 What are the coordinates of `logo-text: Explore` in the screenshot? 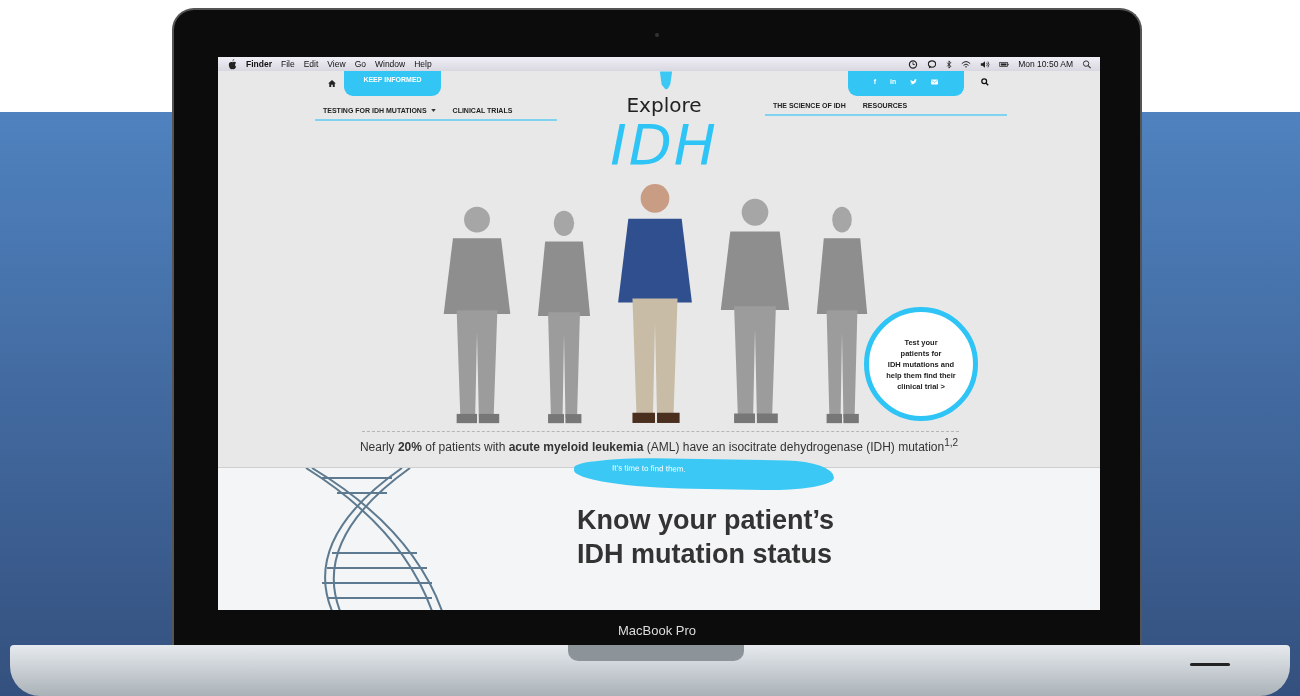 It's located at (664, 105).